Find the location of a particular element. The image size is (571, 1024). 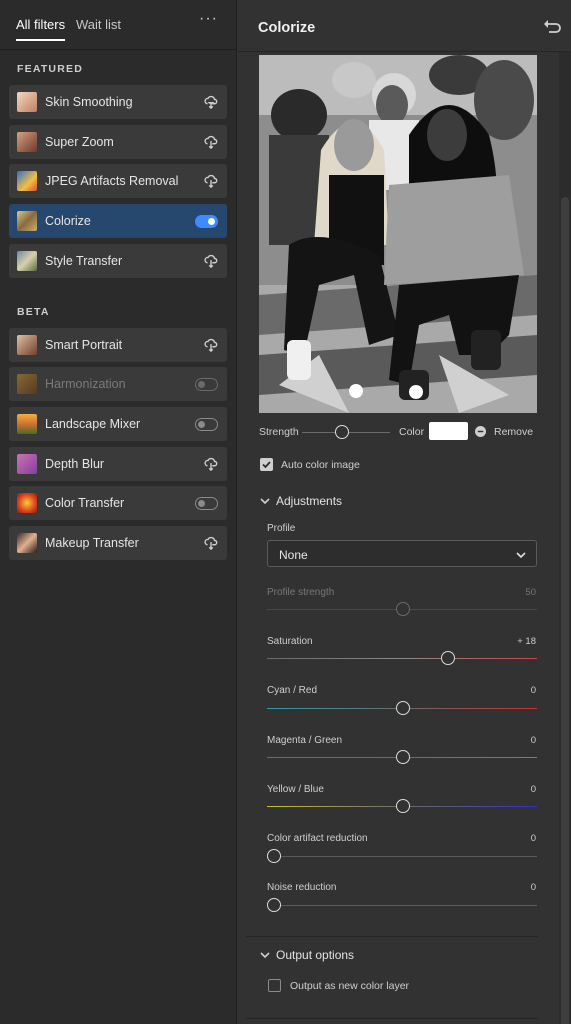

color-artifact-reduction-handle is located at coordinates (274, 856).